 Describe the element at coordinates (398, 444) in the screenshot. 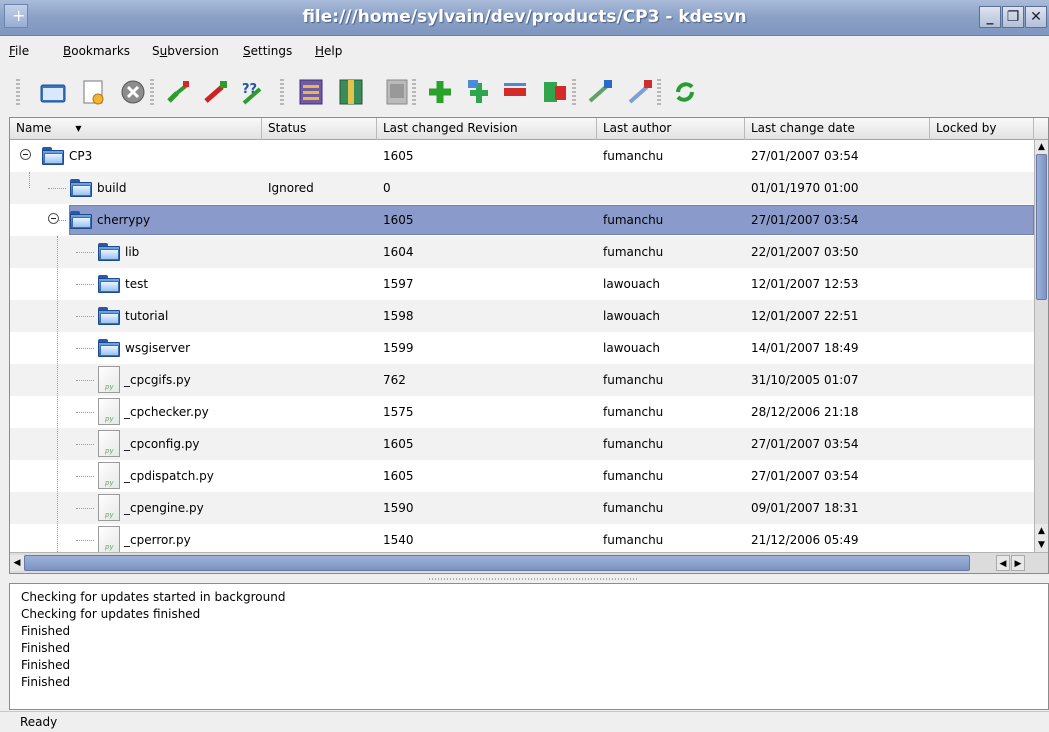

I see `item-revision: 1605` at that location.